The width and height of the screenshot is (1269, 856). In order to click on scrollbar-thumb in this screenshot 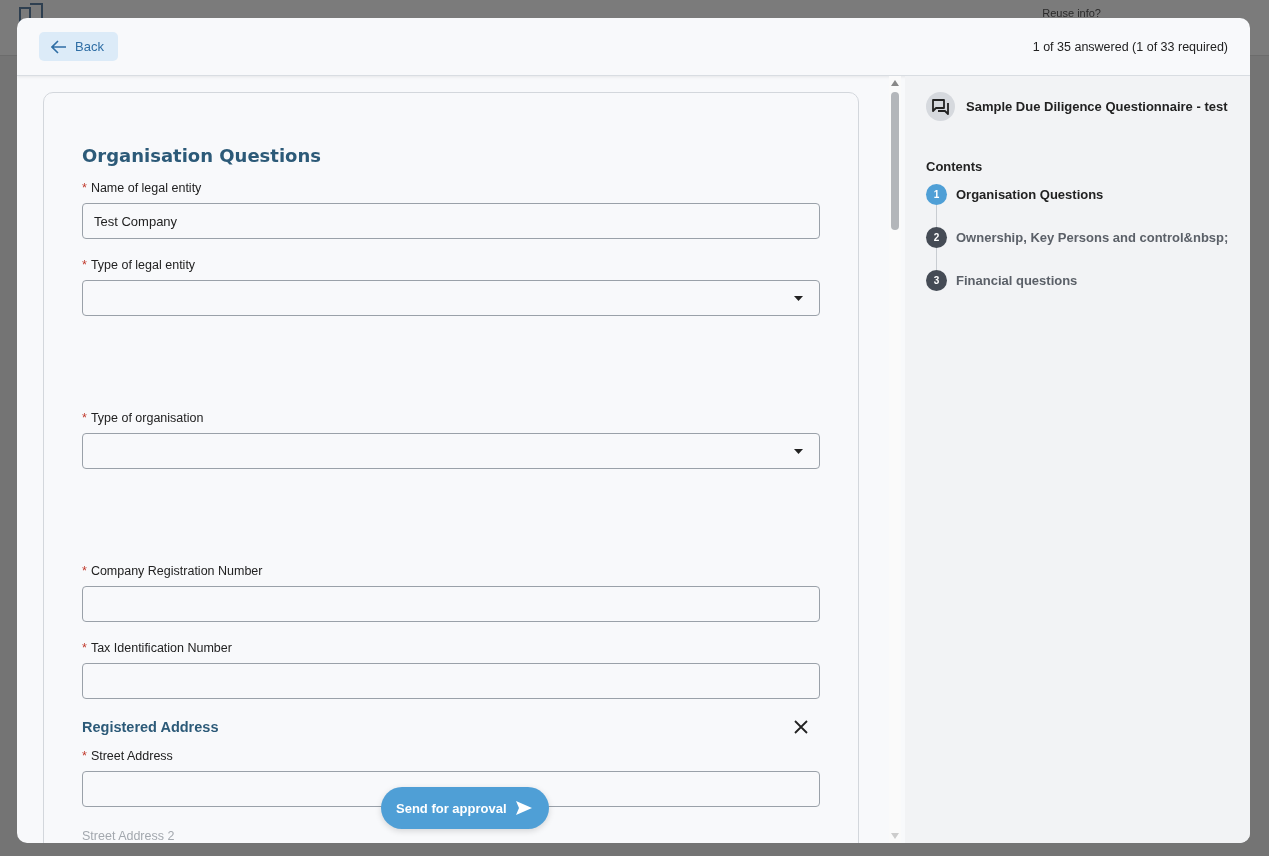, I will do `click(895, 161)`.